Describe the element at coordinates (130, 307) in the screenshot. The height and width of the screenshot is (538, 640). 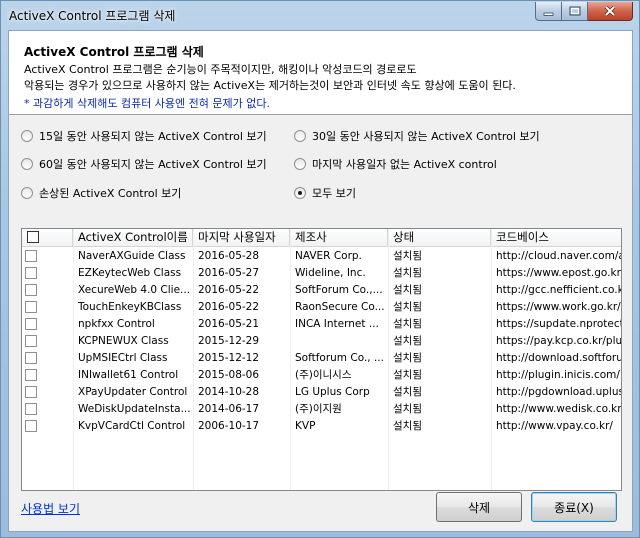
I see `cell-name: TouchEnkeyKBClass` at that location.